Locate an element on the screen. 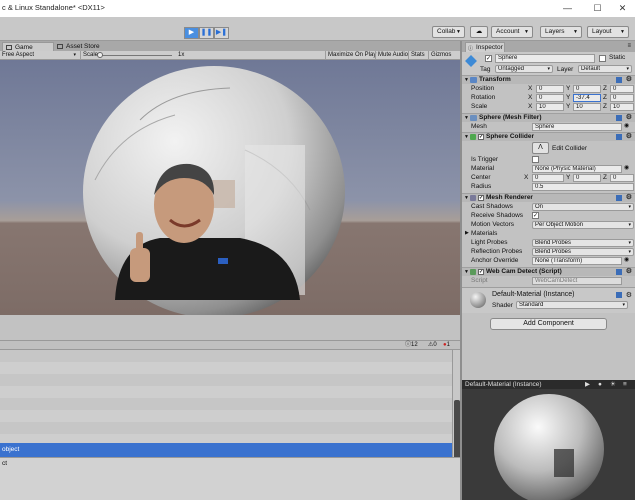  preview-light-icon: ☀ is located at coordinates (613, 384).